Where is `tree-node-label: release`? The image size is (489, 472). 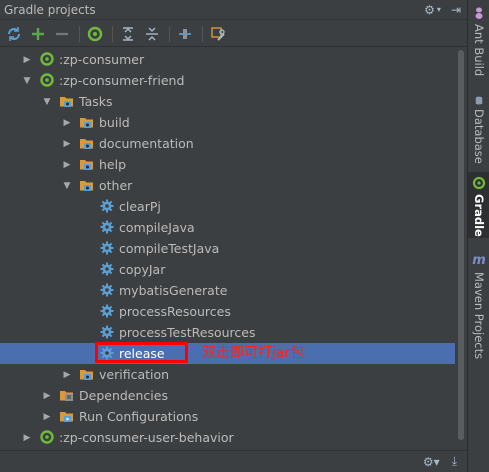
tree-node-label: release is located at coordinates (142, 353).